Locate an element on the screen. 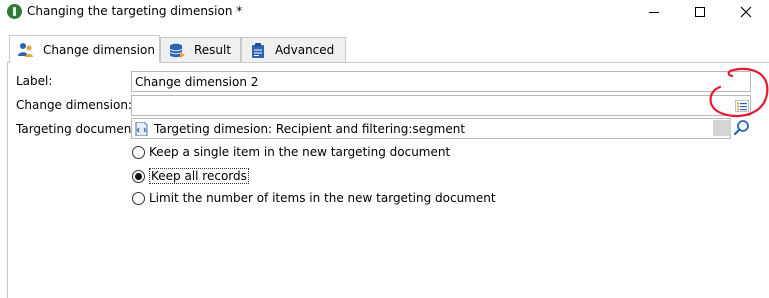  tab-label: Result is located at coordinates (213, 50).